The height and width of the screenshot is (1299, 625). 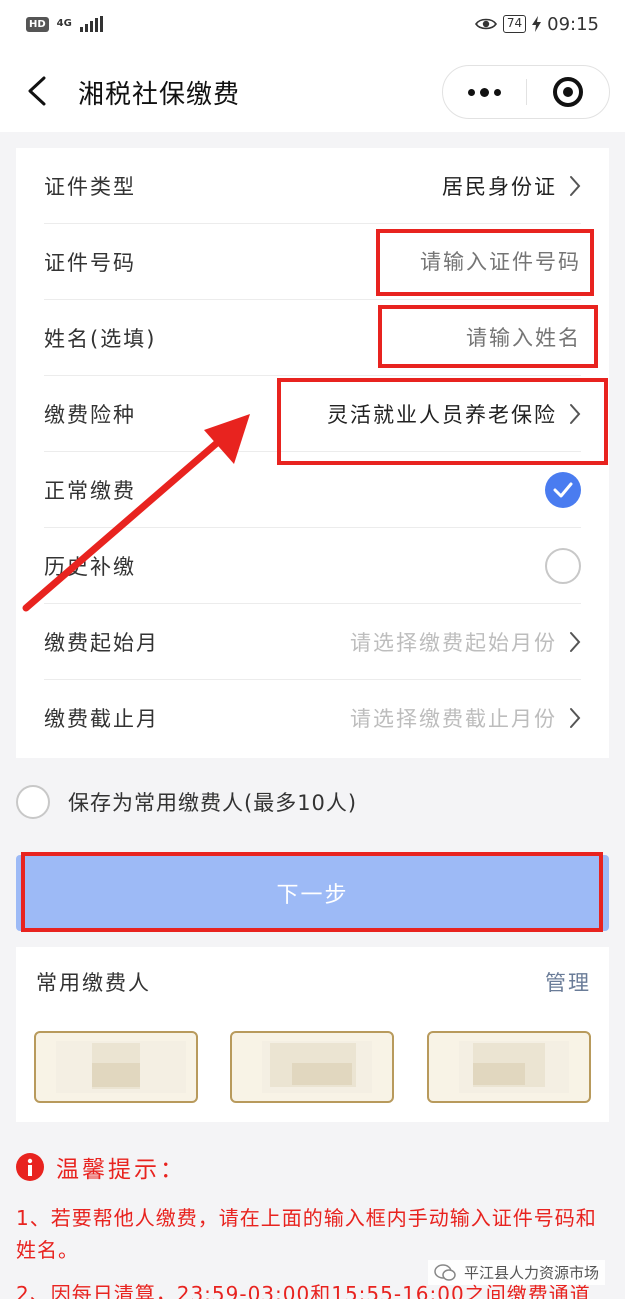 What do you see at coordinates (312, 90) in the screenshot?
I see `nav-bar: 湘税社保缴费` at bounding box center [312, 90].